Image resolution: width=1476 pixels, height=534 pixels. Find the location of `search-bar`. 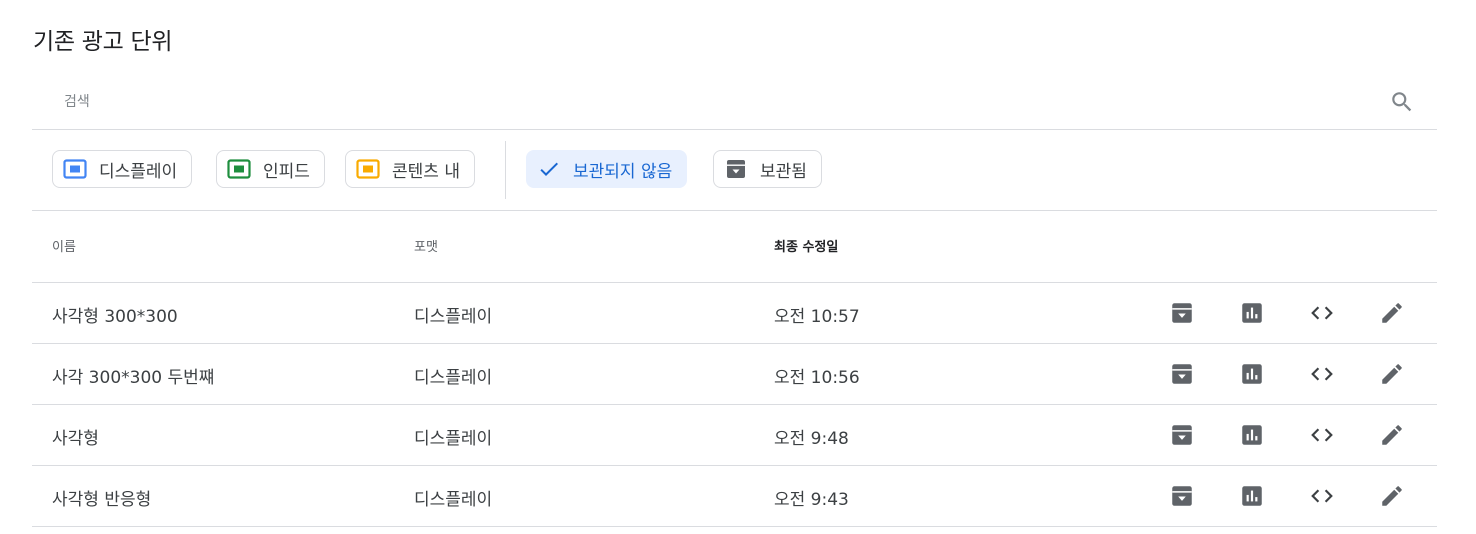

search-bar is located at coordinates (734, 102).